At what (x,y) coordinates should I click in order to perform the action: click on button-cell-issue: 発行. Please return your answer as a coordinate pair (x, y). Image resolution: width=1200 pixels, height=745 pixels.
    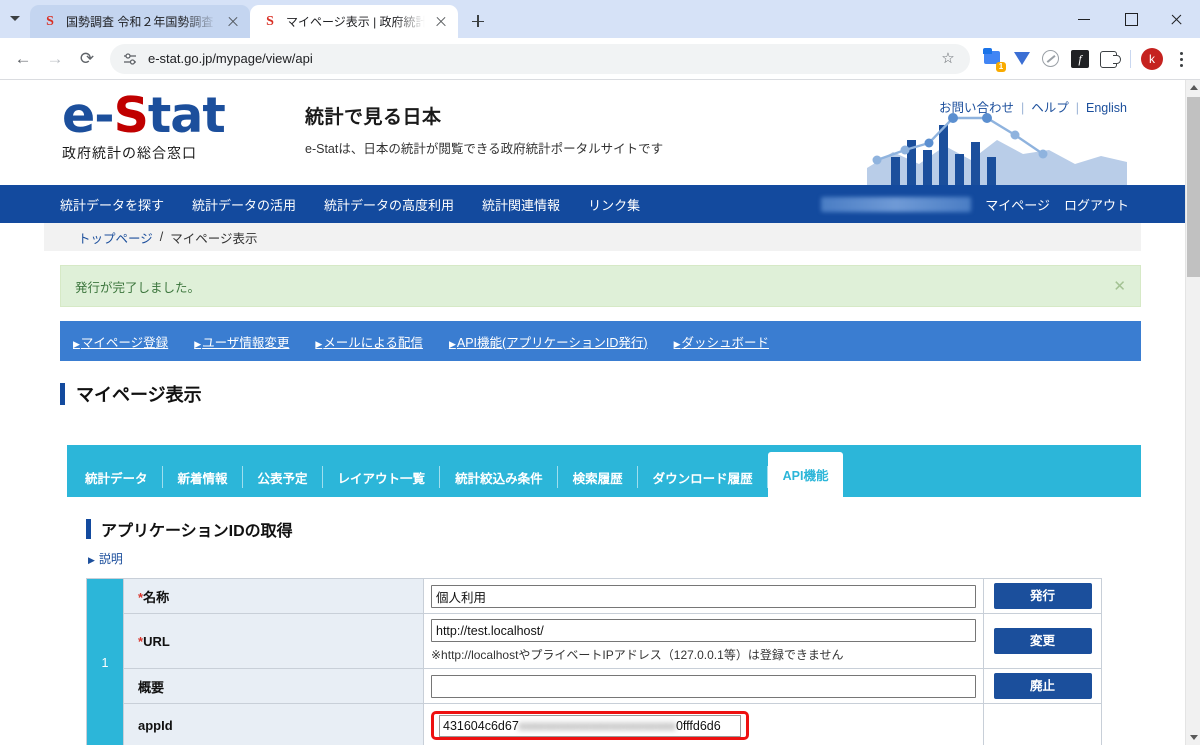
    Looking at the image, I should click on (1042, 596).